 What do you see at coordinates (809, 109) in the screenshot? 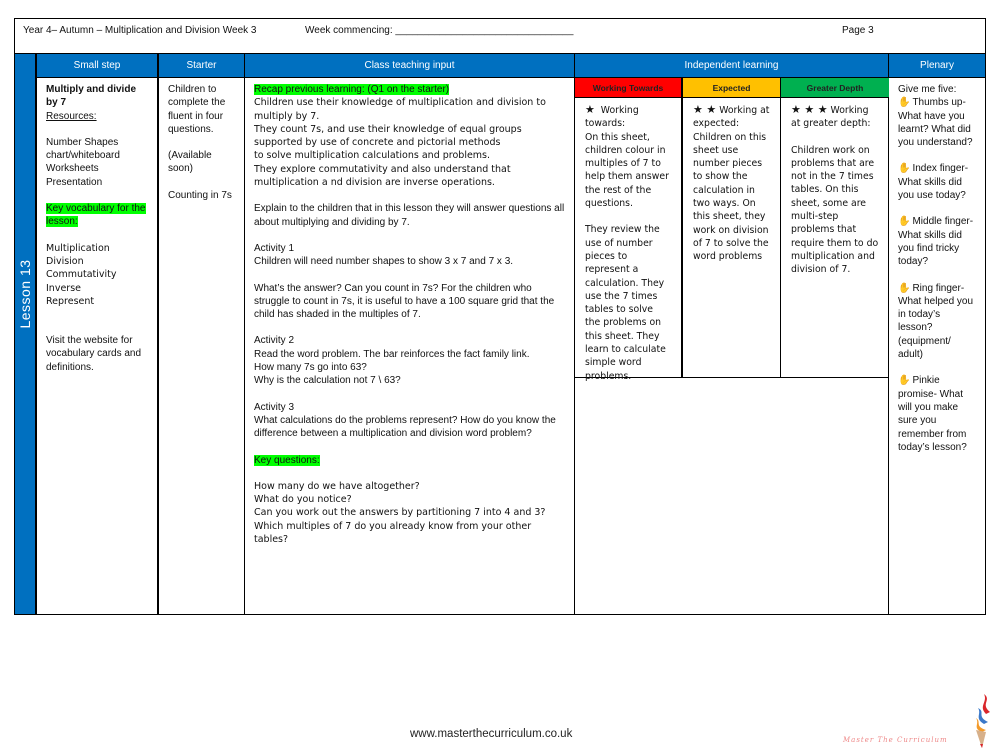
I see `star-icon: ★ ★ ★` at bounding box center [809, 109].